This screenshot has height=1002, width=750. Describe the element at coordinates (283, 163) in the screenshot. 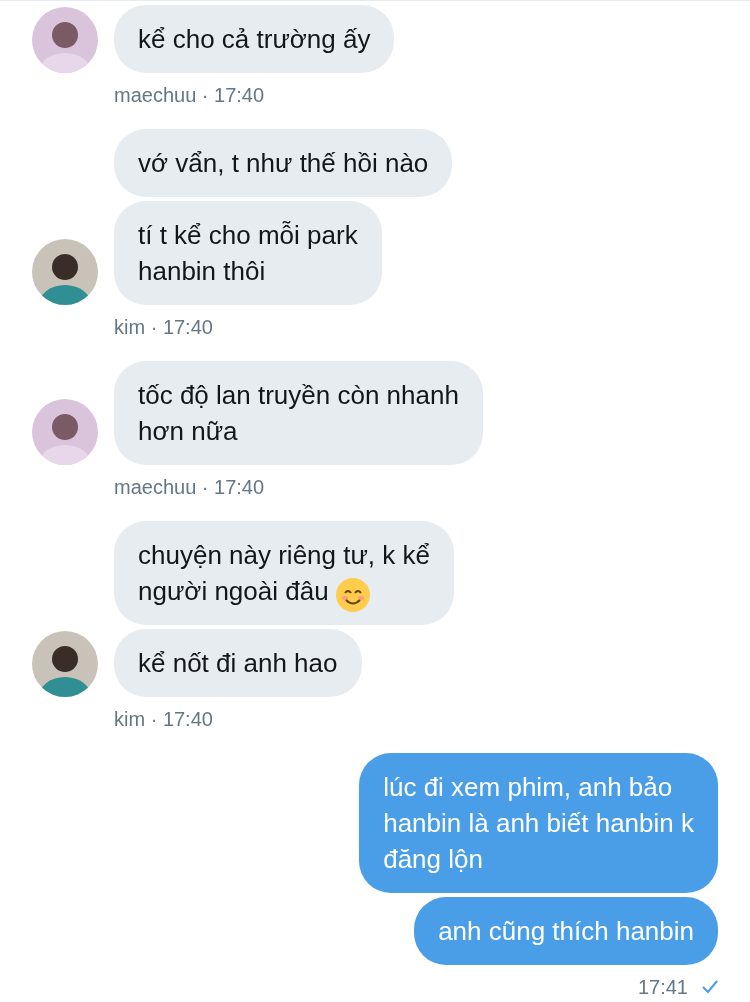

I see `message-bubble: vớ vẩn, t như thế hồi nào` at that location.